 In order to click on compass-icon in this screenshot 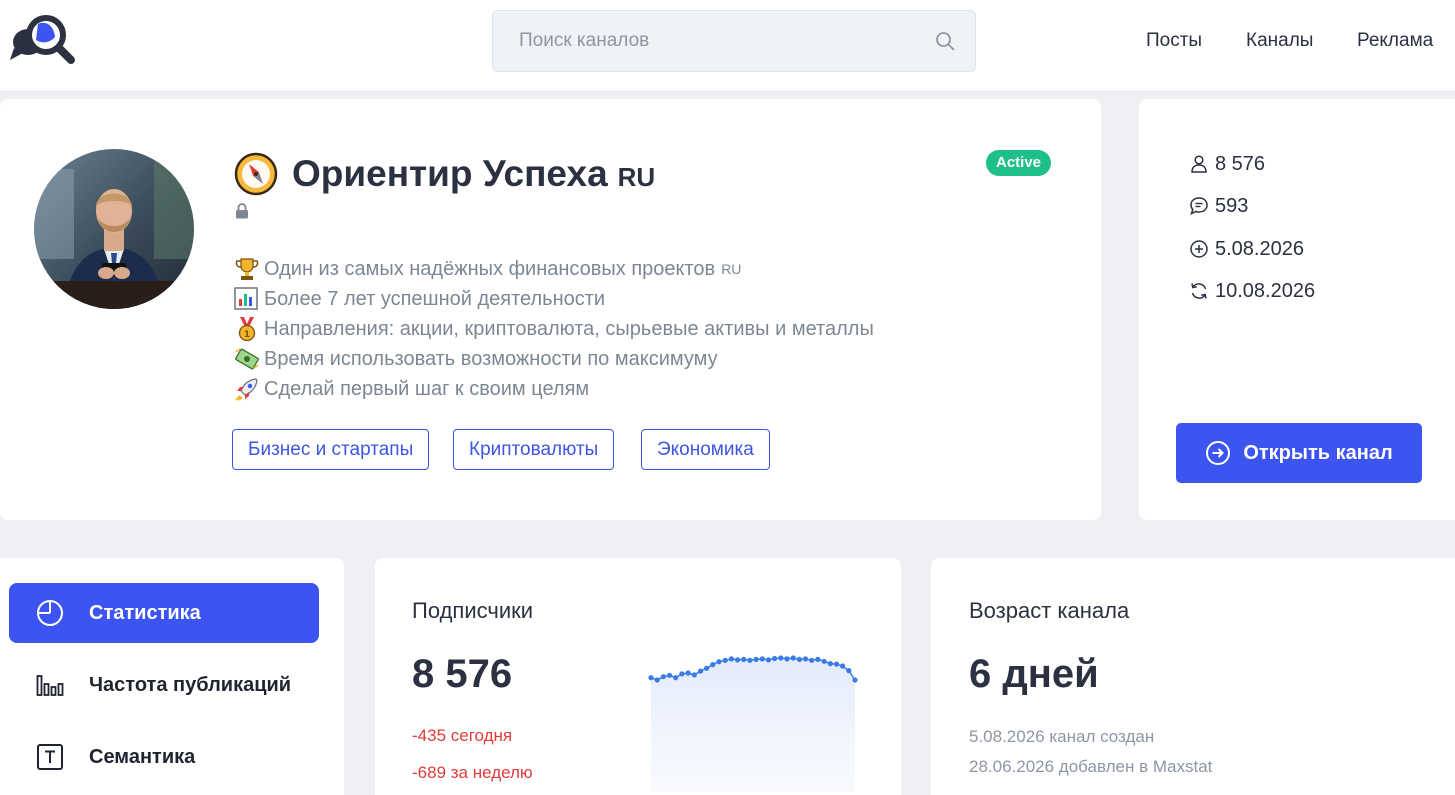, I will do `click(256, 174)`.